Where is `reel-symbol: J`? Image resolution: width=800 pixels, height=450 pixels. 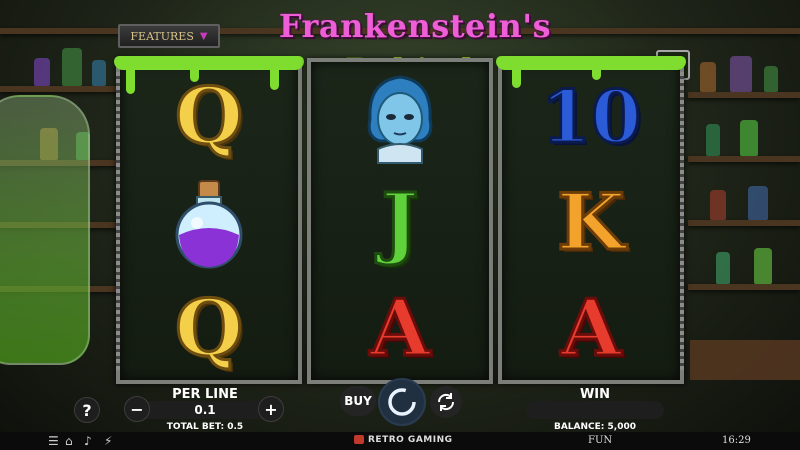
reel-symbol: J is located at coordinates (400, 223).